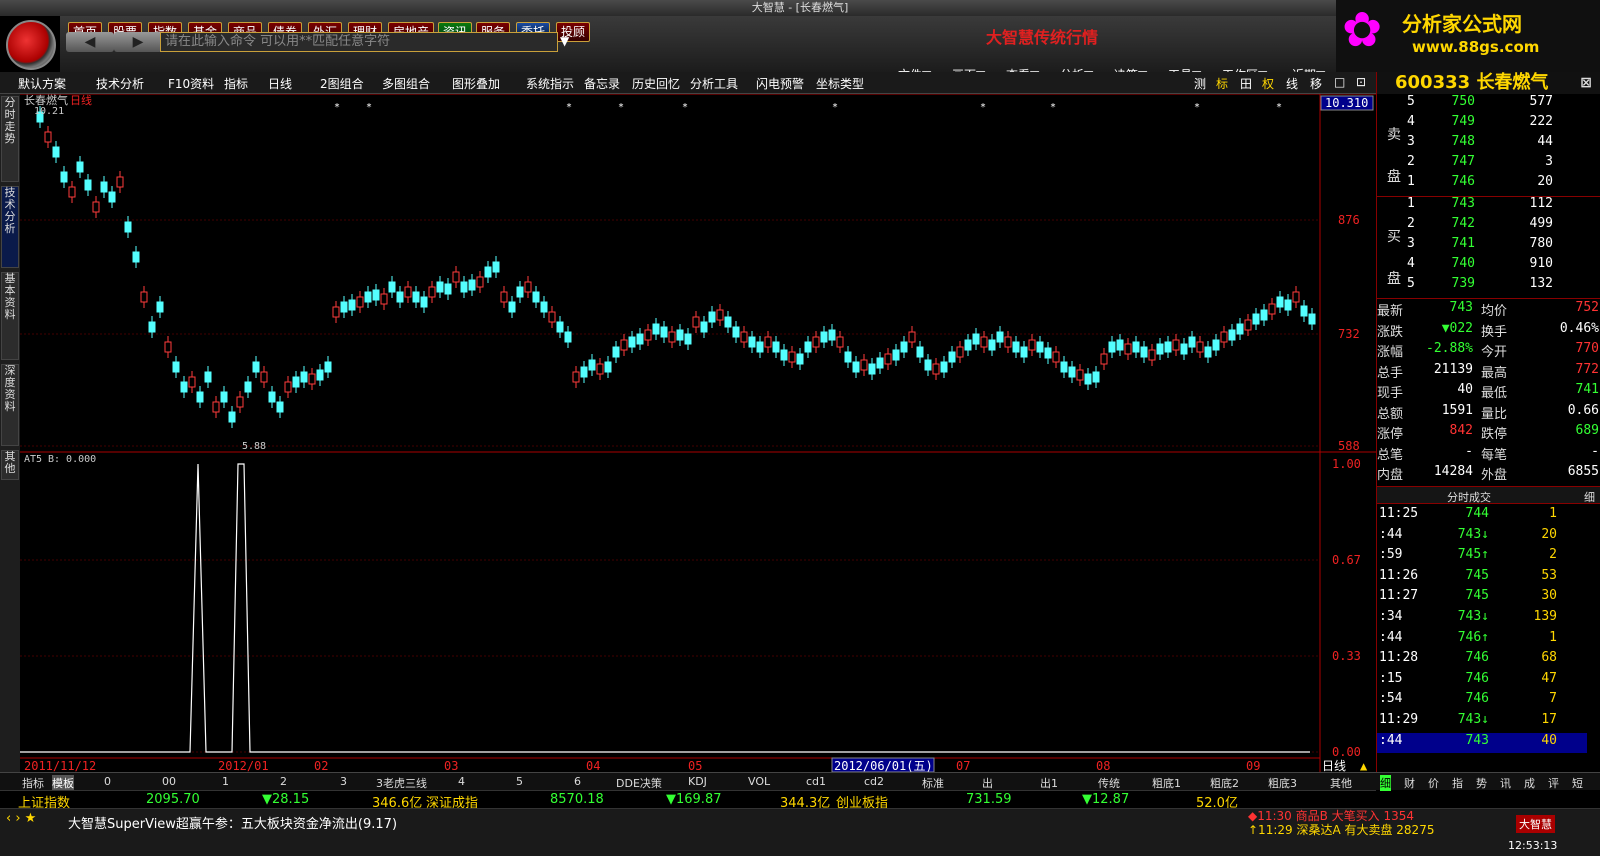 Image resolution: width=1600 pixels, height=856 pixels. What do you see at coordinates (138, 42) in the screenshot?
I see `forward-arrow-icon: ▶` at bounding box center [138, 42].